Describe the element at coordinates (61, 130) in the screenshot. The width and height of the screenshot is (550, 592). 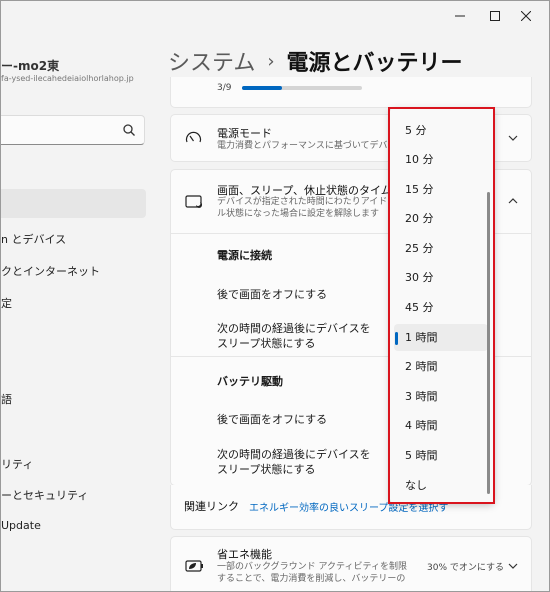
I see `search-input` at that location.